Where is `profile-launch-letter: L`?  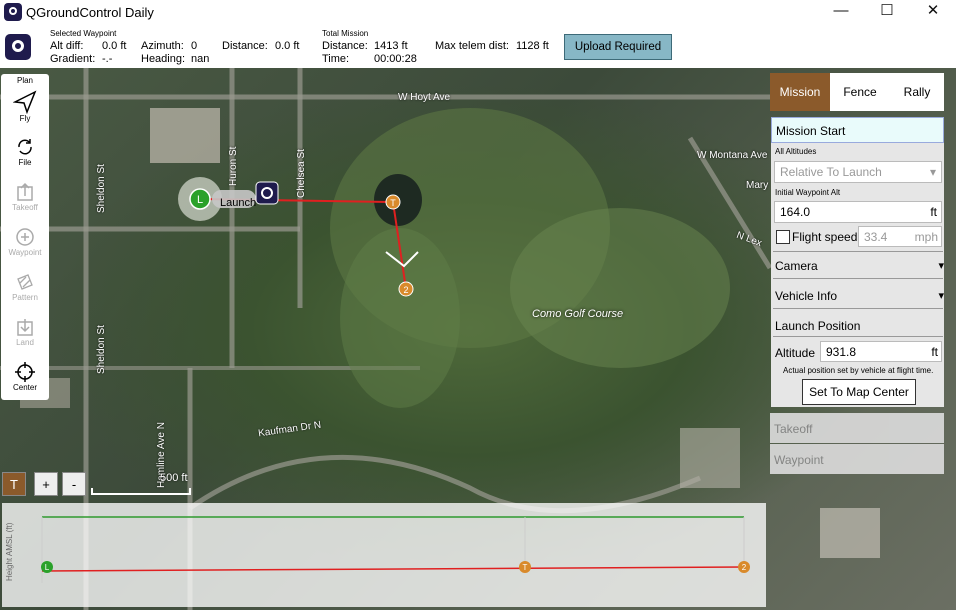 profile-launch-letter: L is located at coordinates (47, 567).